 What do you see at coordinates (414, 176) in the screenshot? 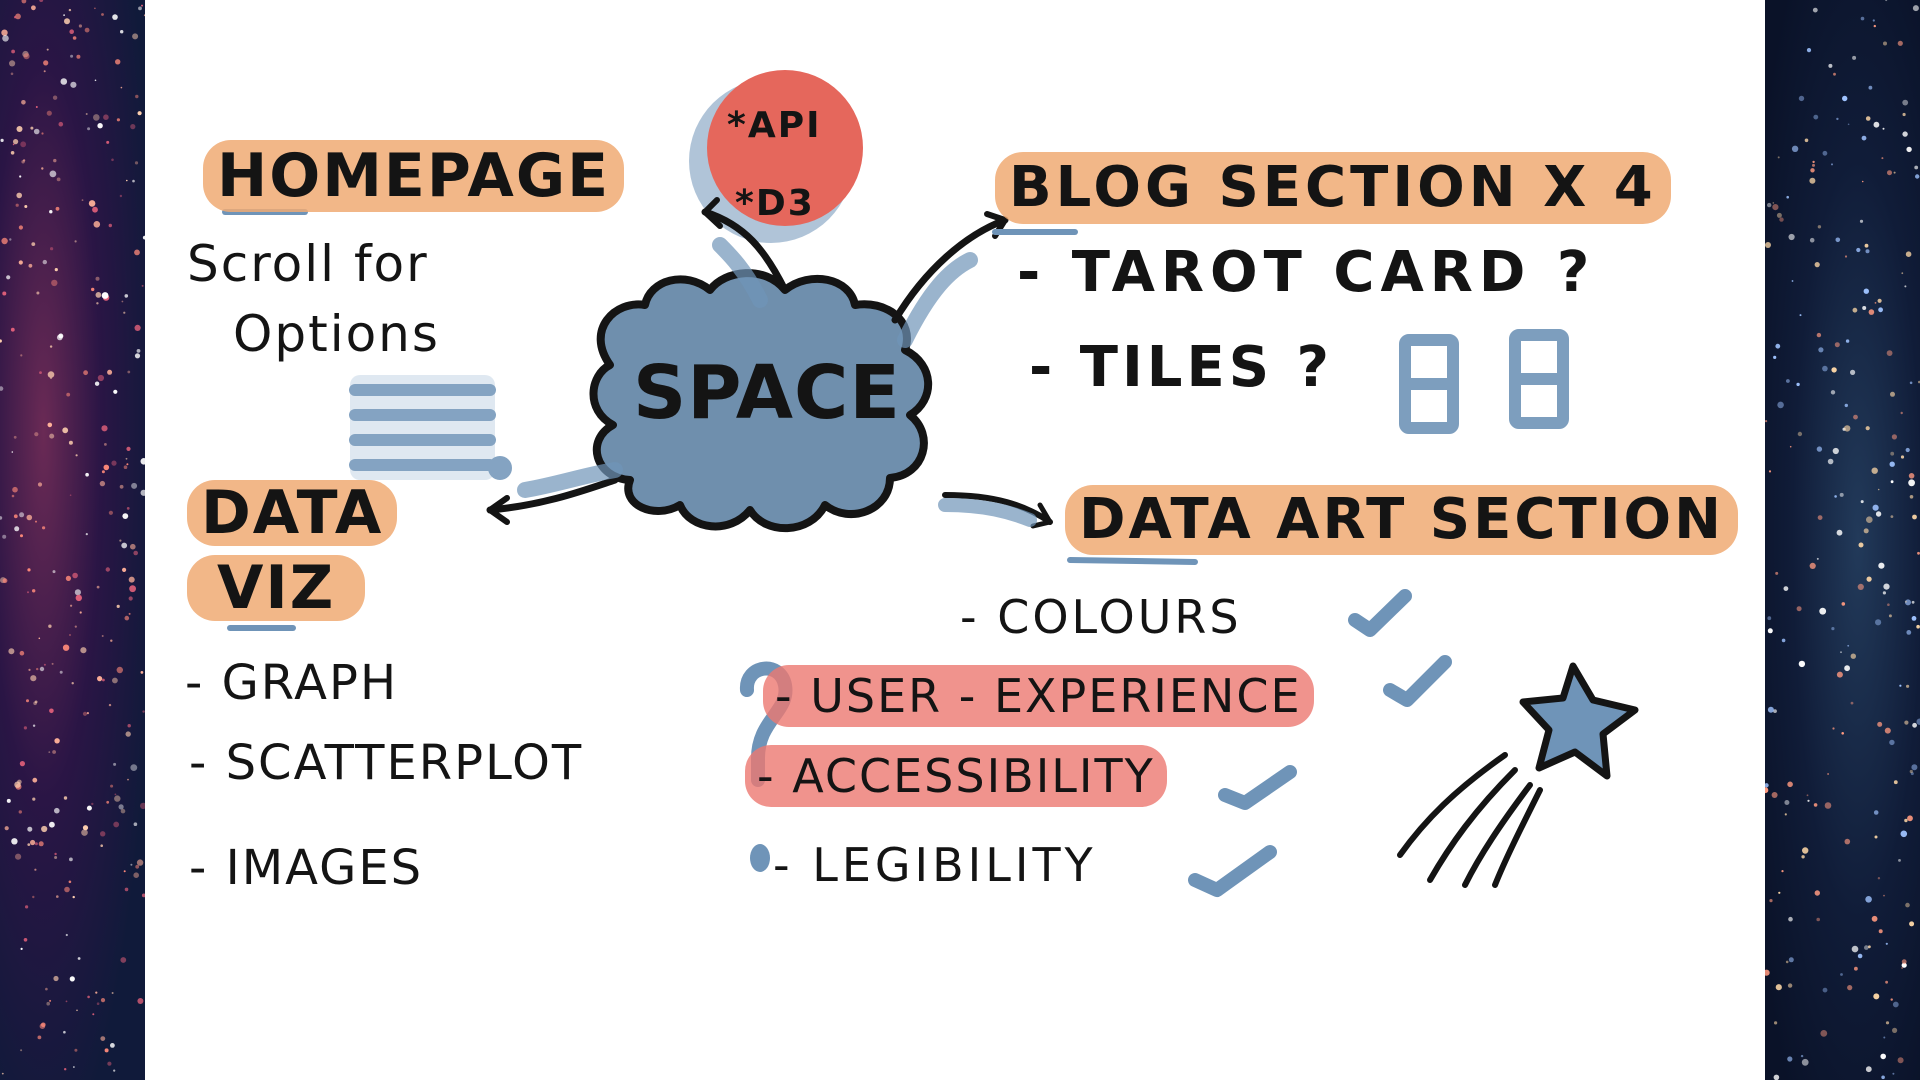
I see `homepage-title: HOMEPAGE` at bounding box center [414, 176].